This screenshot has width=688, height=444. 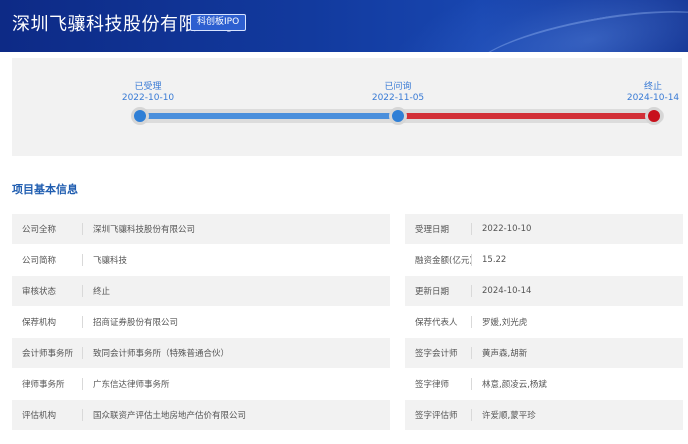 What do you see at coordinates (201, 260) in the screenshot?
I see `info-row: 公司简称 飞骧科技` at bounding box center [201, 260].